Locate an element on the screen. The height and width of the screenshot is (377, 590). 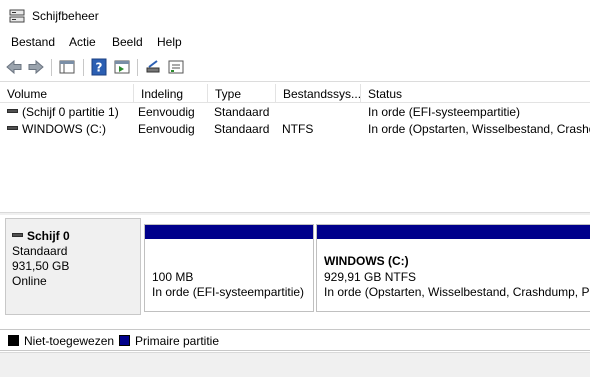
window-title: Schijfbeheer is located at coordinates (65, 16).